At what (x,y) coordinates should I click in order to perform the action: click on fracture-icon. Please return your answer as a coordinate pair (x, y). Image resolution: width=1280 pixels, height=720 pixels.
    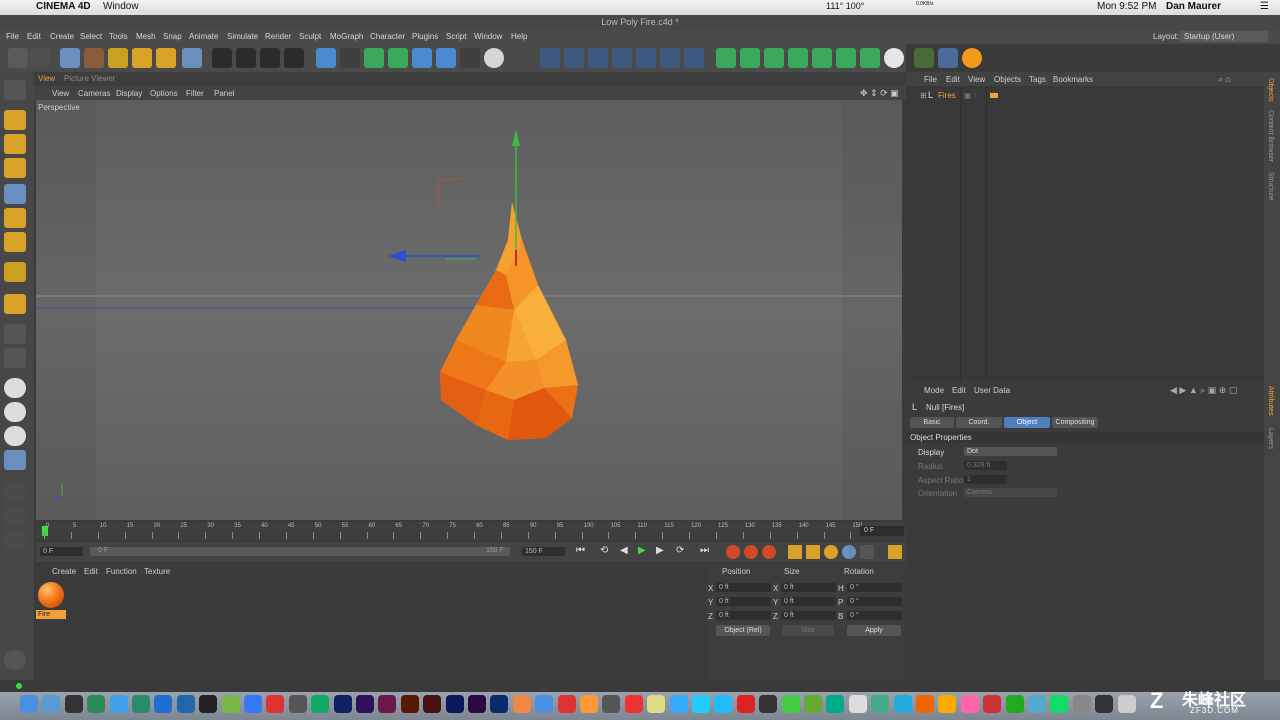
    Looking at the image, I should click on (822, 58).